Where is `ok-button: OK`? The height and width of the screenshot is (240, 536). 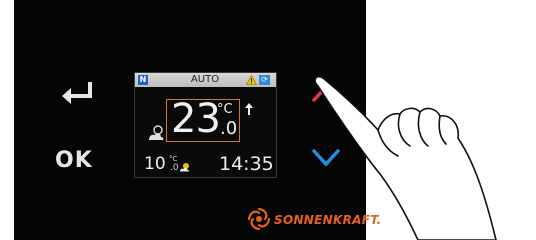
ok-button: OK is located at coordinates (77, 161).